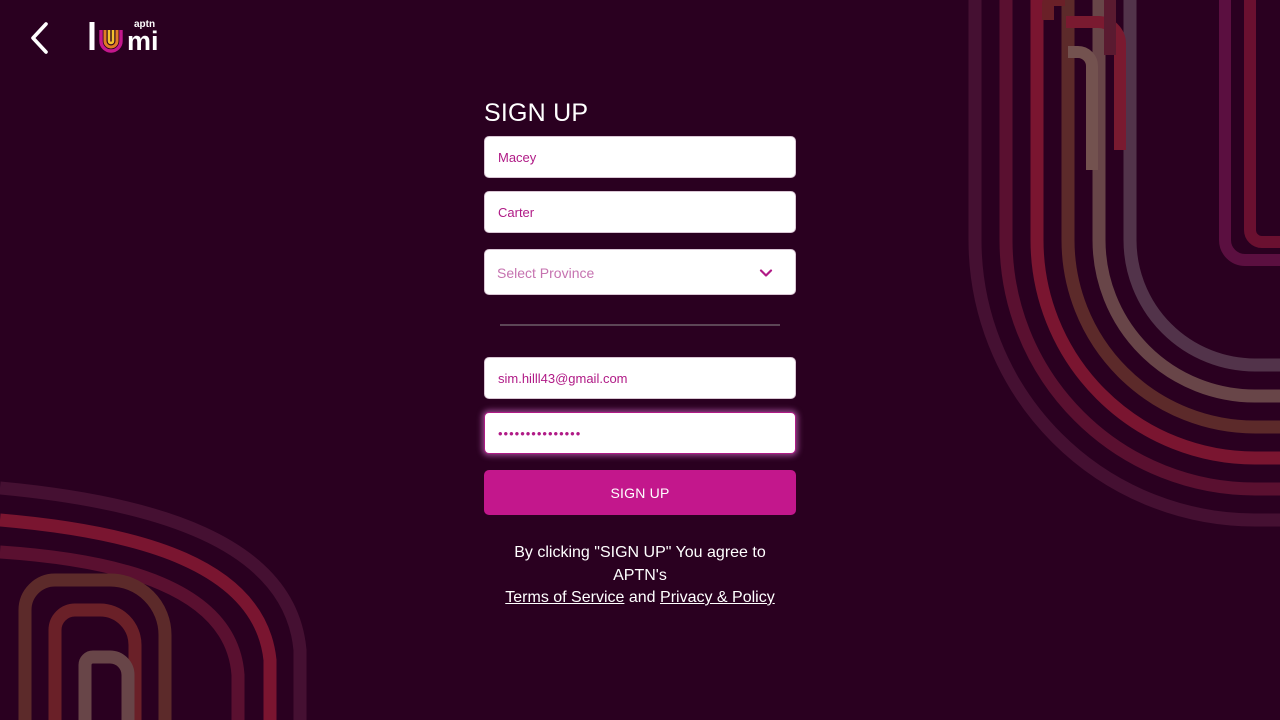 This screenshot has height=720, width=1280. I want to click on agreement-line-2: APTN's, so click(640, 575).